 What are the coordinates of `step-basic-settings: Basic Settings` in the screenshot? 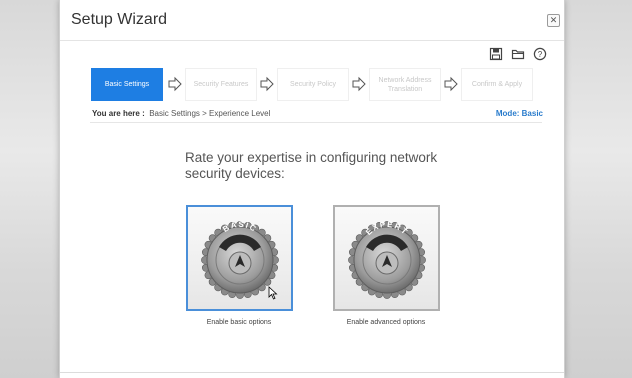 It's located at (127, 84).